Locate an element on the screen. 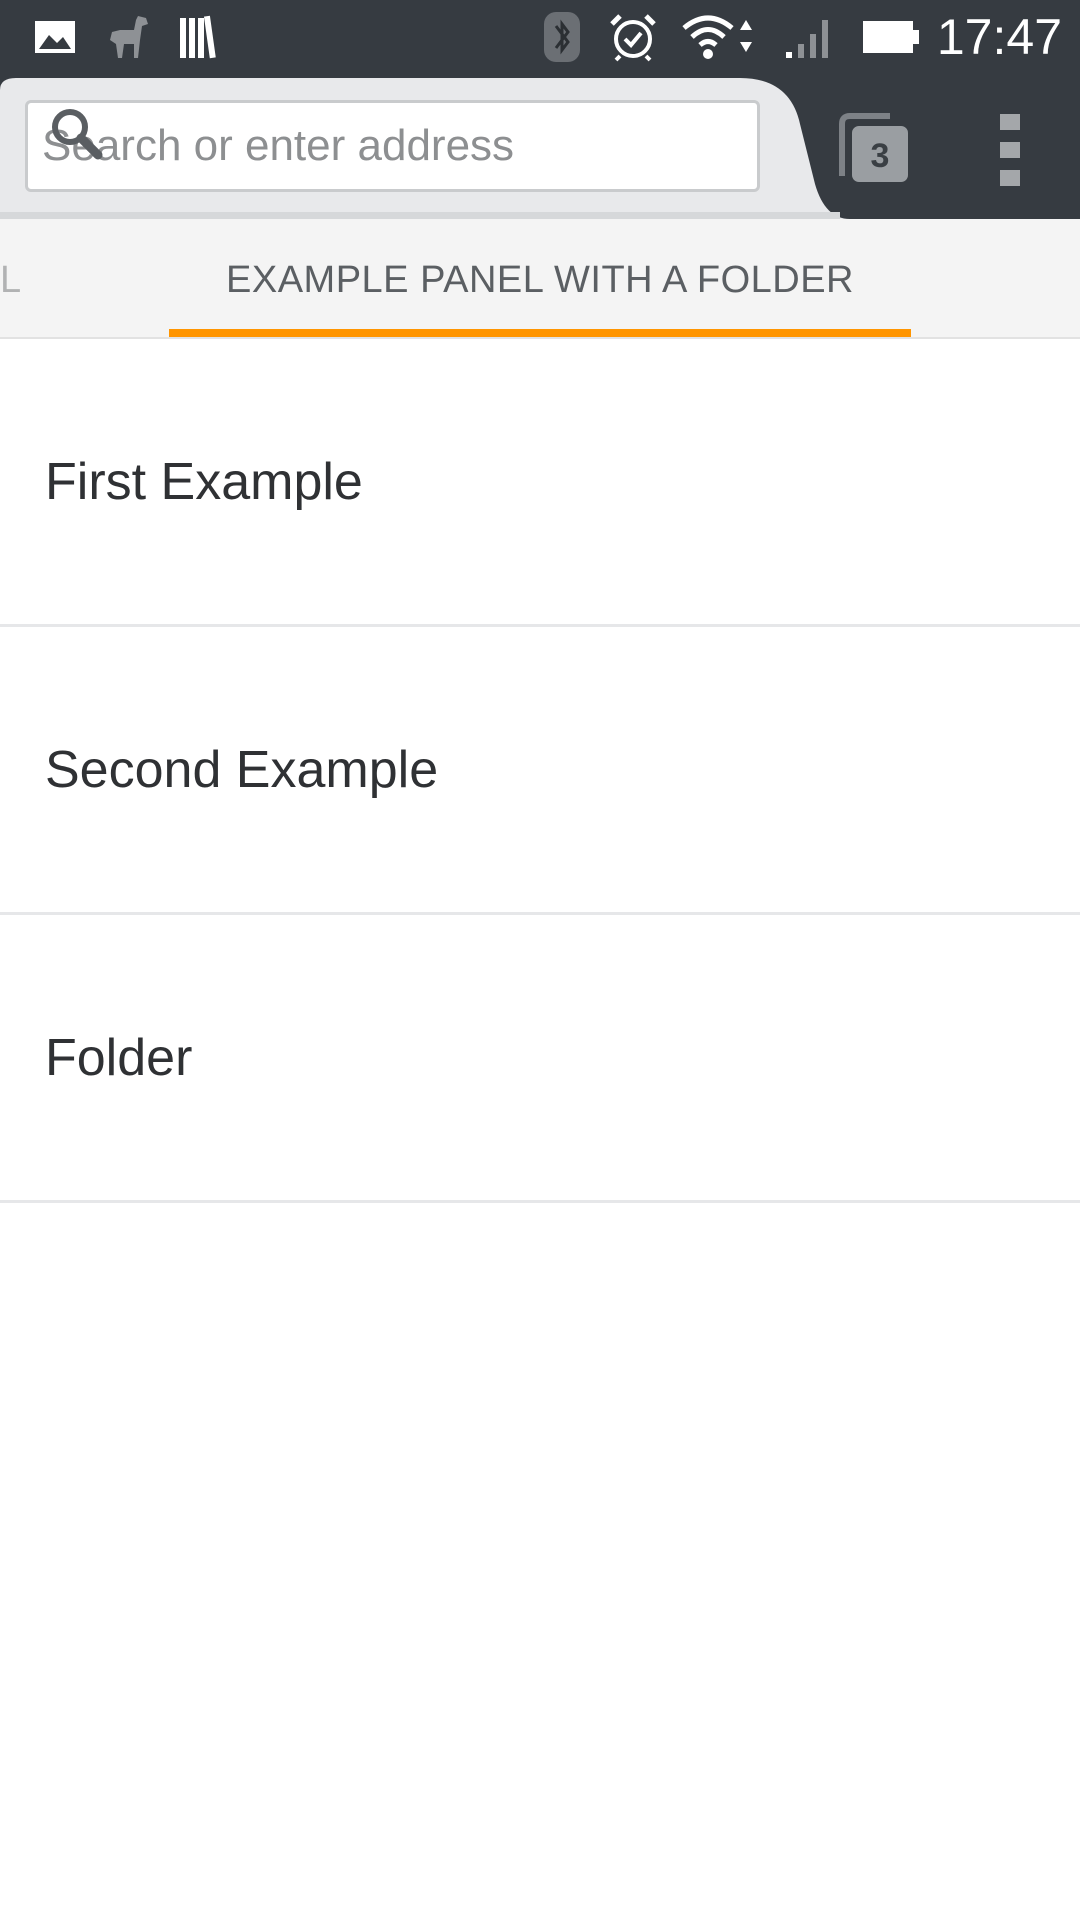 The height and width of the screenshot is (1920, 1080). gallery-notification-icon is located at coordinates (55, 37).